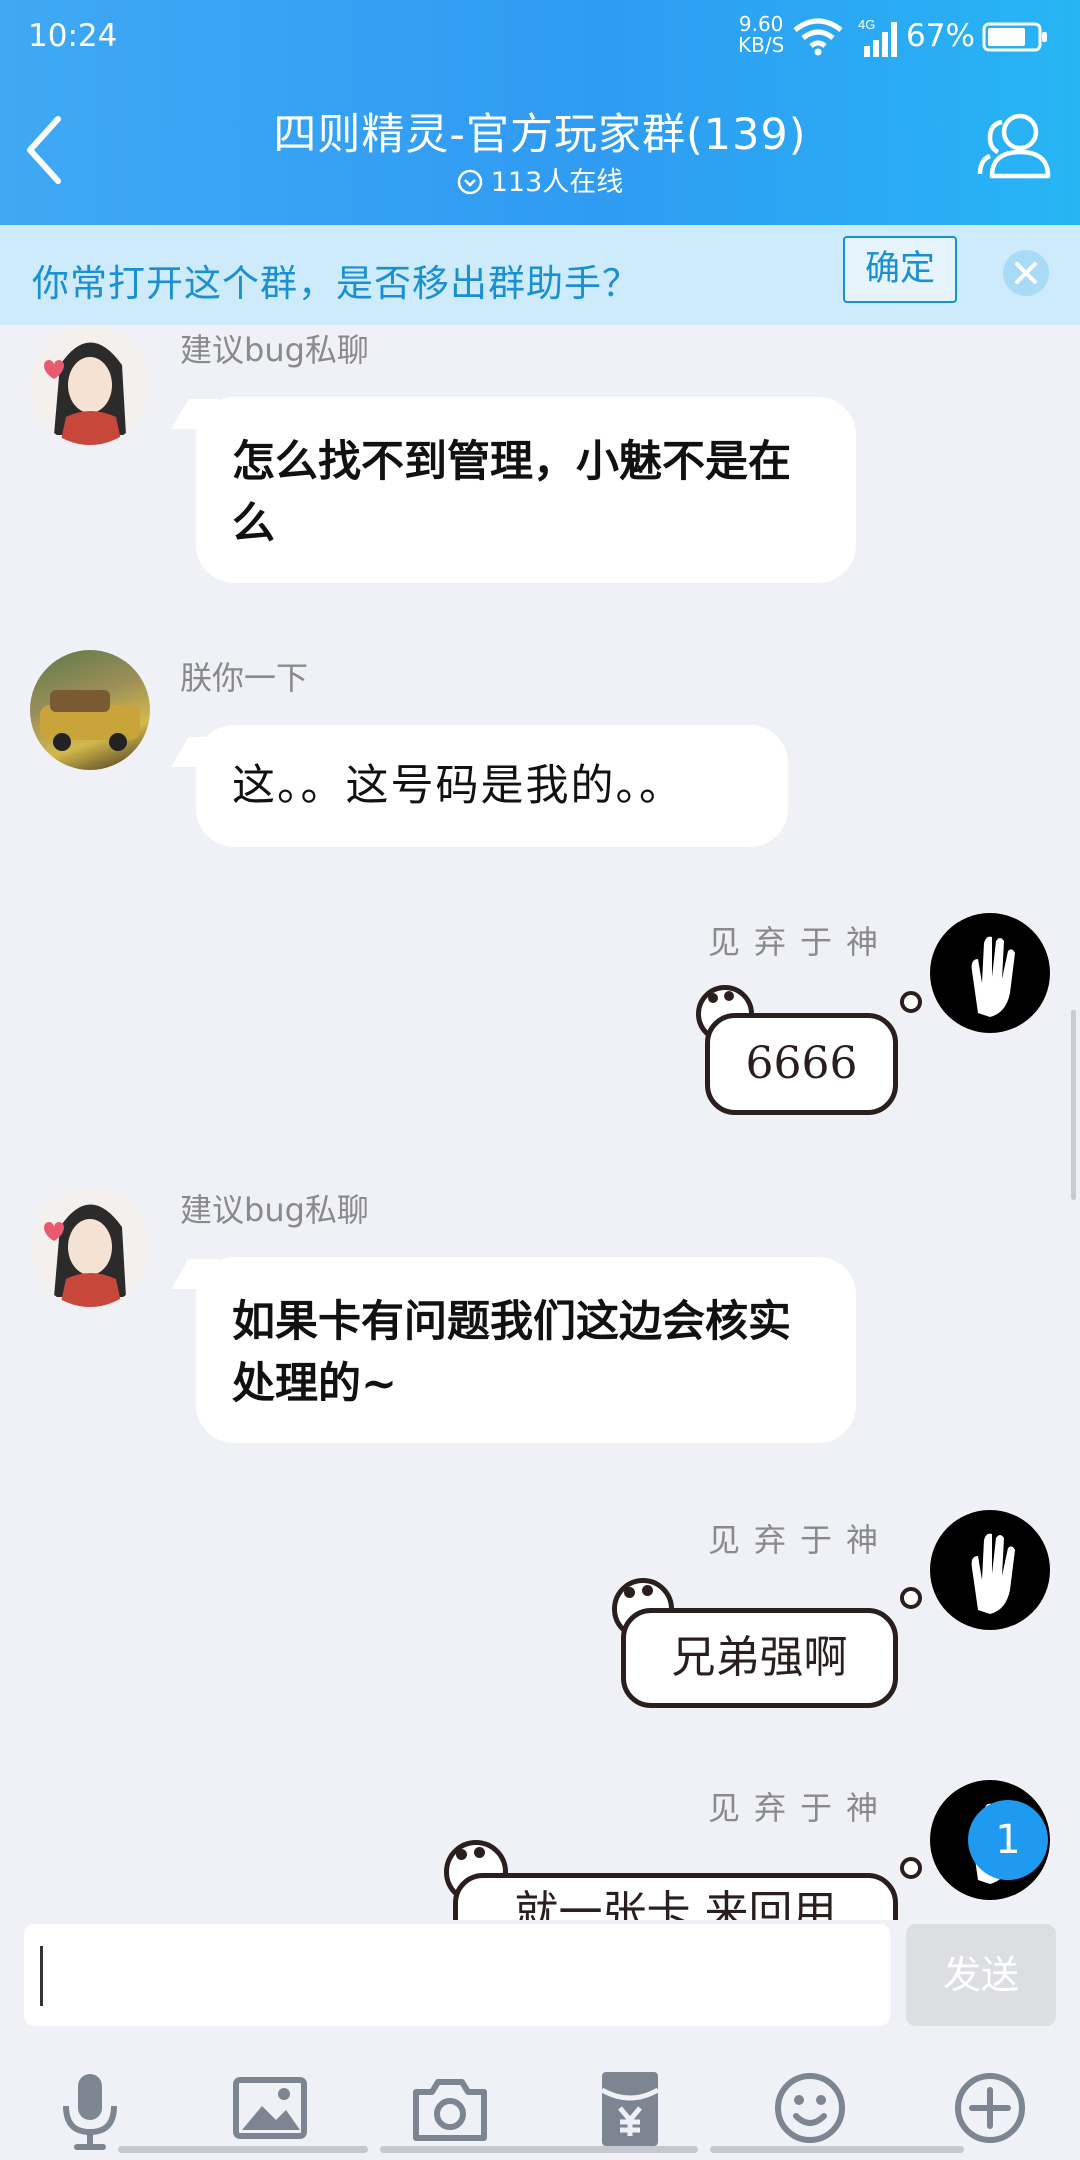  I want to click on group-title: 四则精灵-官方玩家群(139), so click(540, 135).